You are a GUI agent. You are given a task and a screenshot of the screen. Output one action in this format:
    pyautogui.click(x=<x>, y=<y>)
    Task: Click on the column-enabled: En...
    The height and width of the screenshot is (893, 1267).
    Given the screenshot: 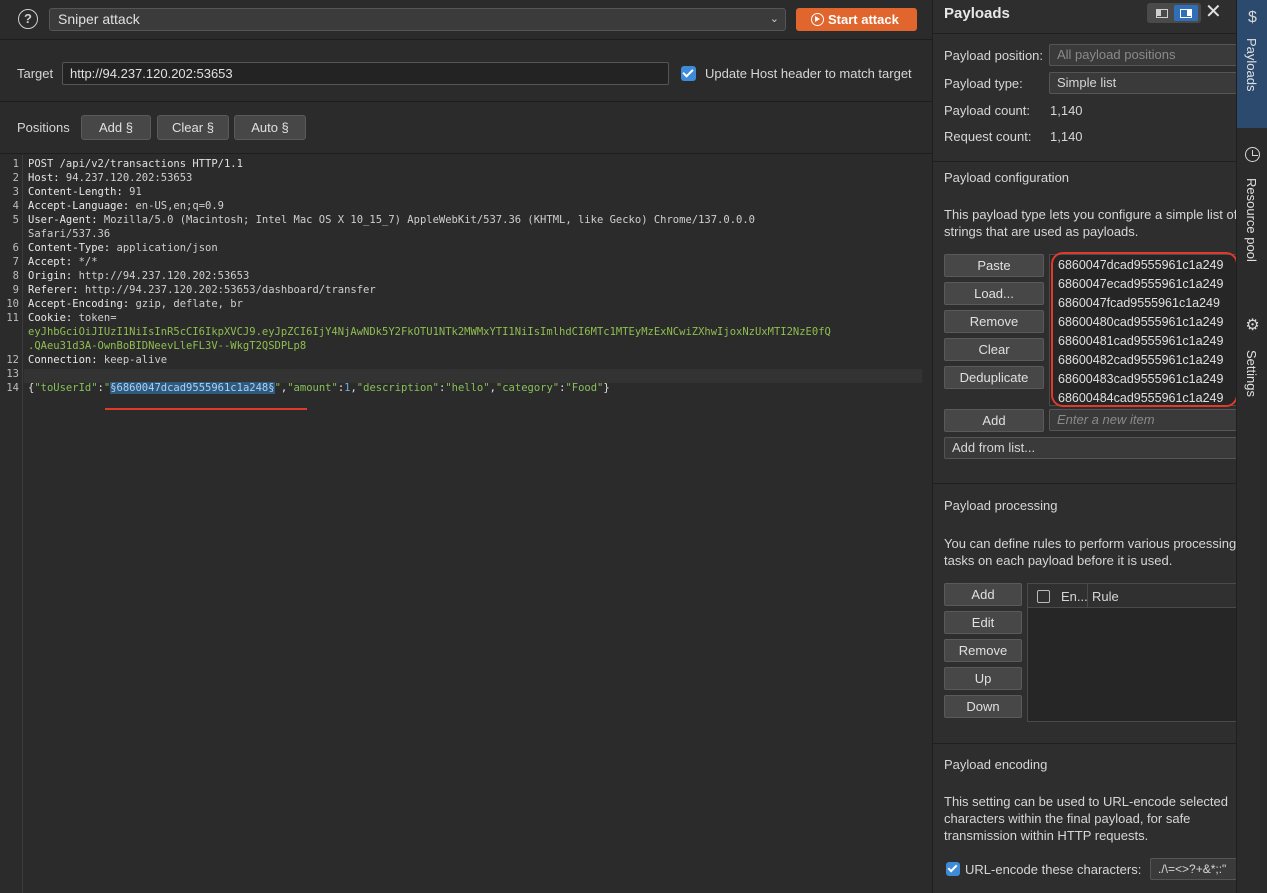 What is the action you would take?
    pyautogui.click(x=1074, y=596)
    